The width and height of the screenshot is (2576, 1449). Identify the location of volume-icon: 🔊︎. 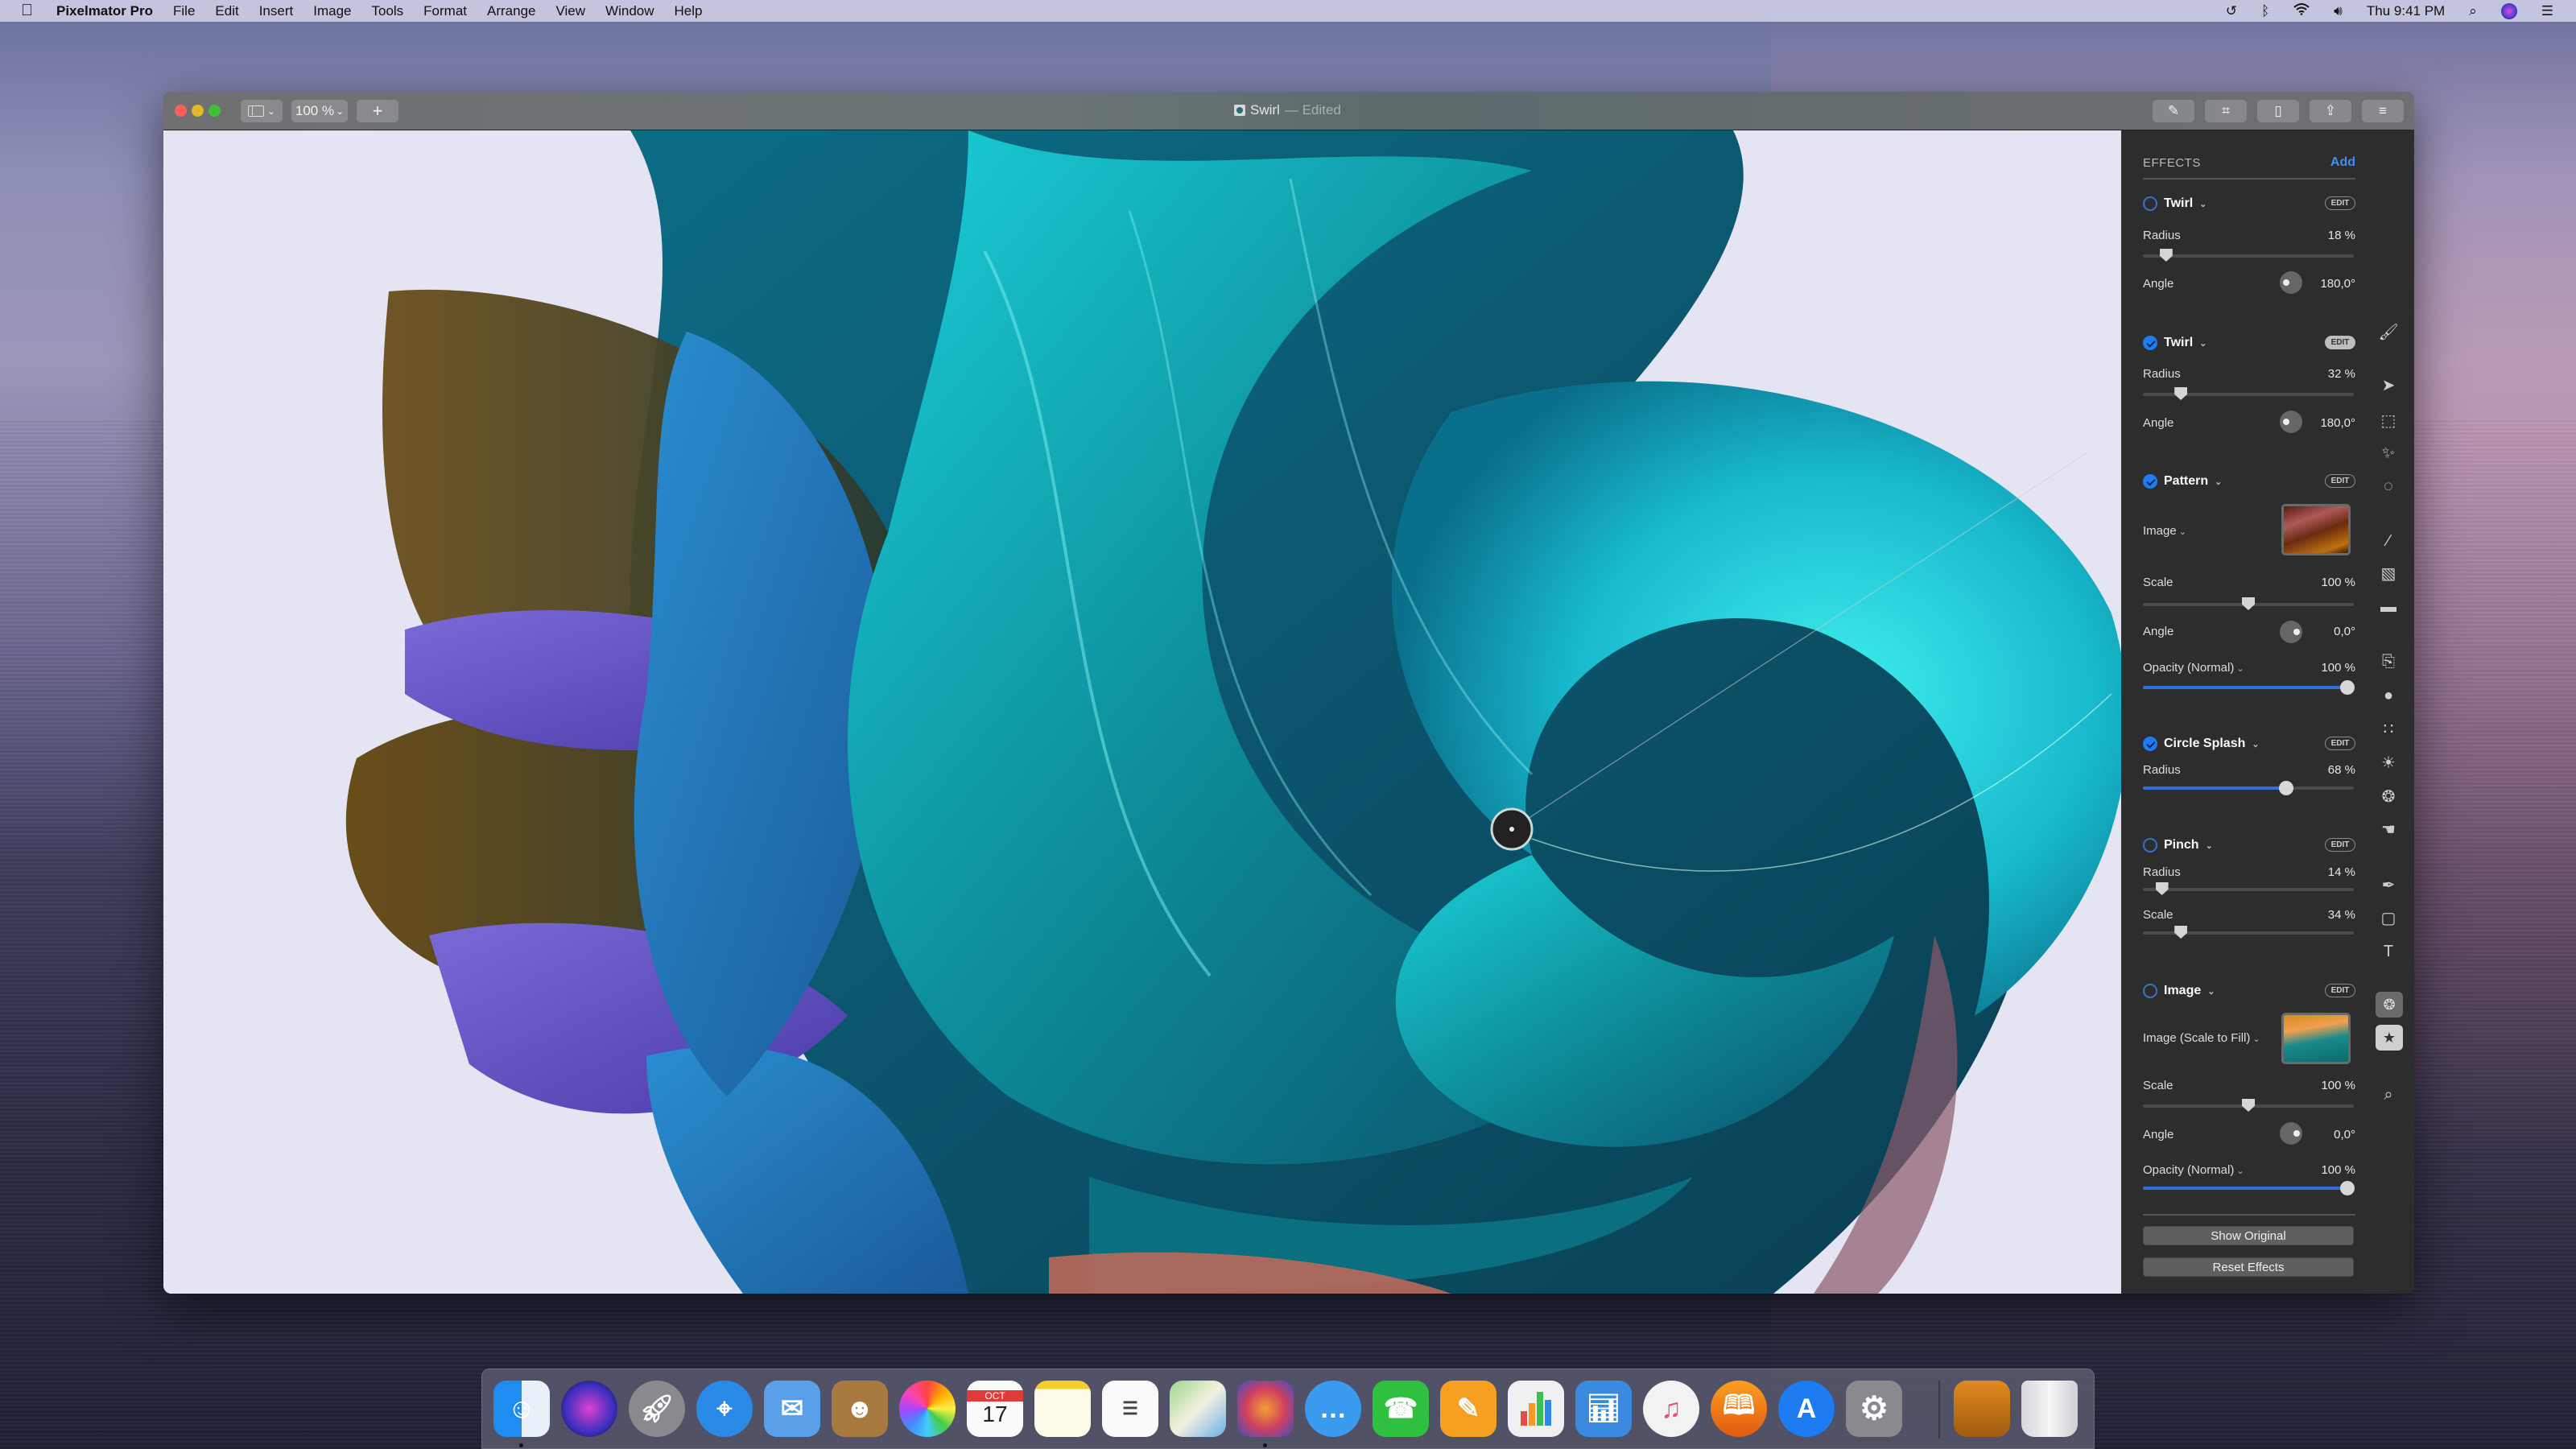
(2338, 11).